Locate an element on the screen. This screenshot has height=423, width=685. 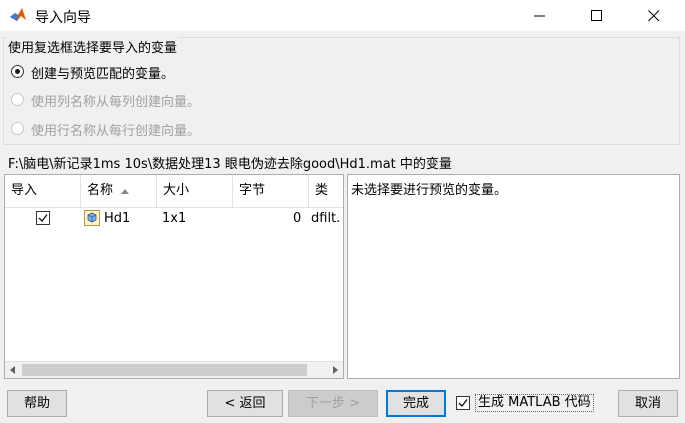
scroll-left-icon is located at coordinates (12, 370).